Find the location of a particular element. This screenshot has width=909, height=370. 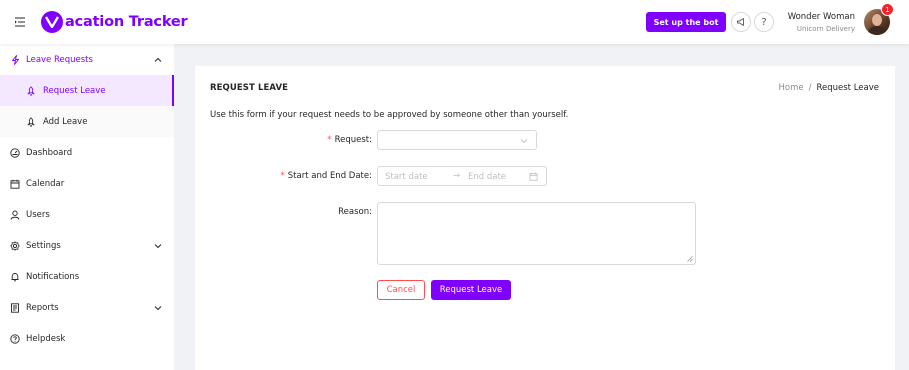

user-company: Unicorn Delivery is located at coordinates (825, 29).